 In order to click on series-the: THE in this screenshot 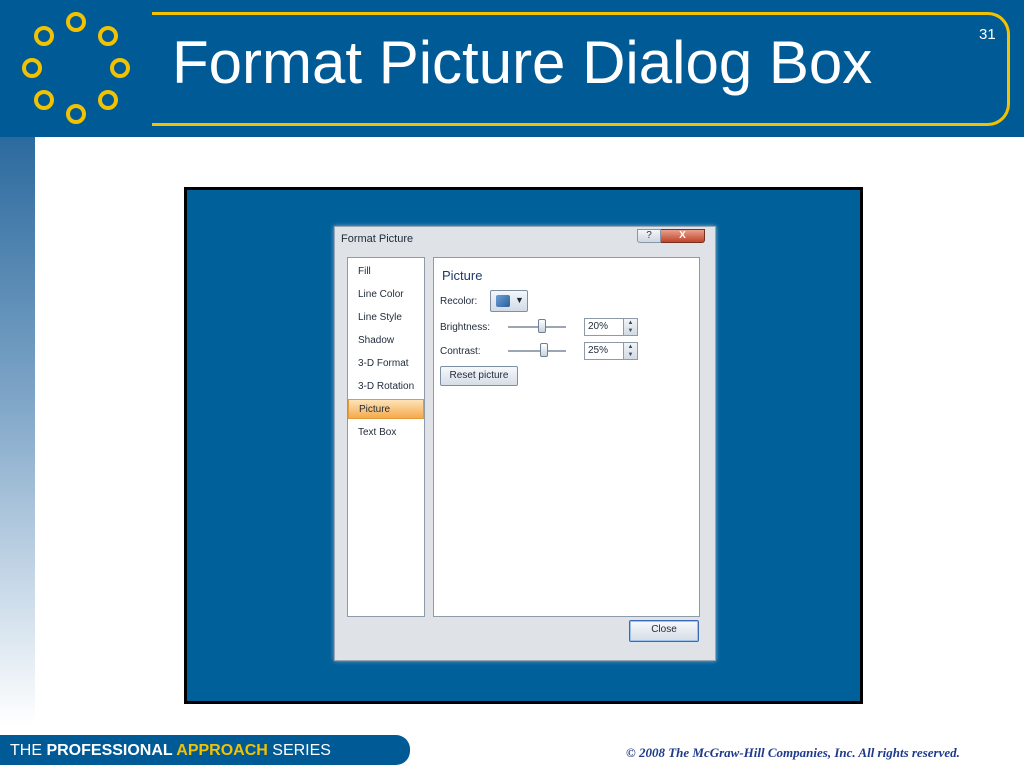, I will do `click(28, 750)`.